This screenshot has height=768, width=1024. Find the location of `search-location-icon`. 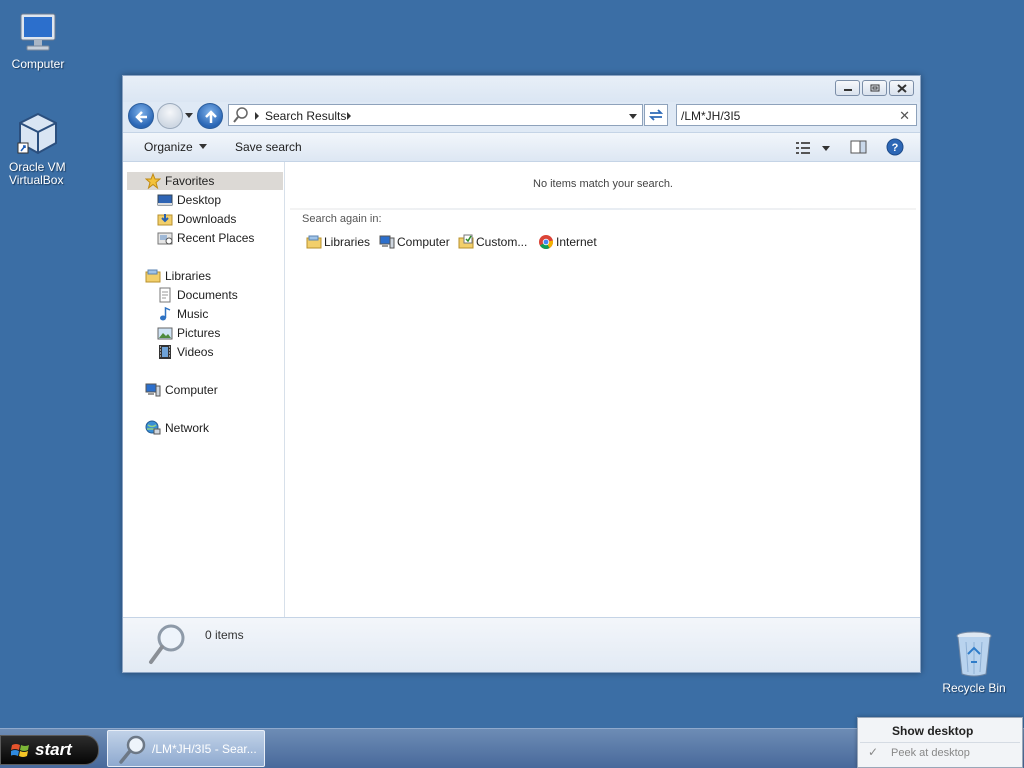

search-location-icon is located at coordinates (240, 115).